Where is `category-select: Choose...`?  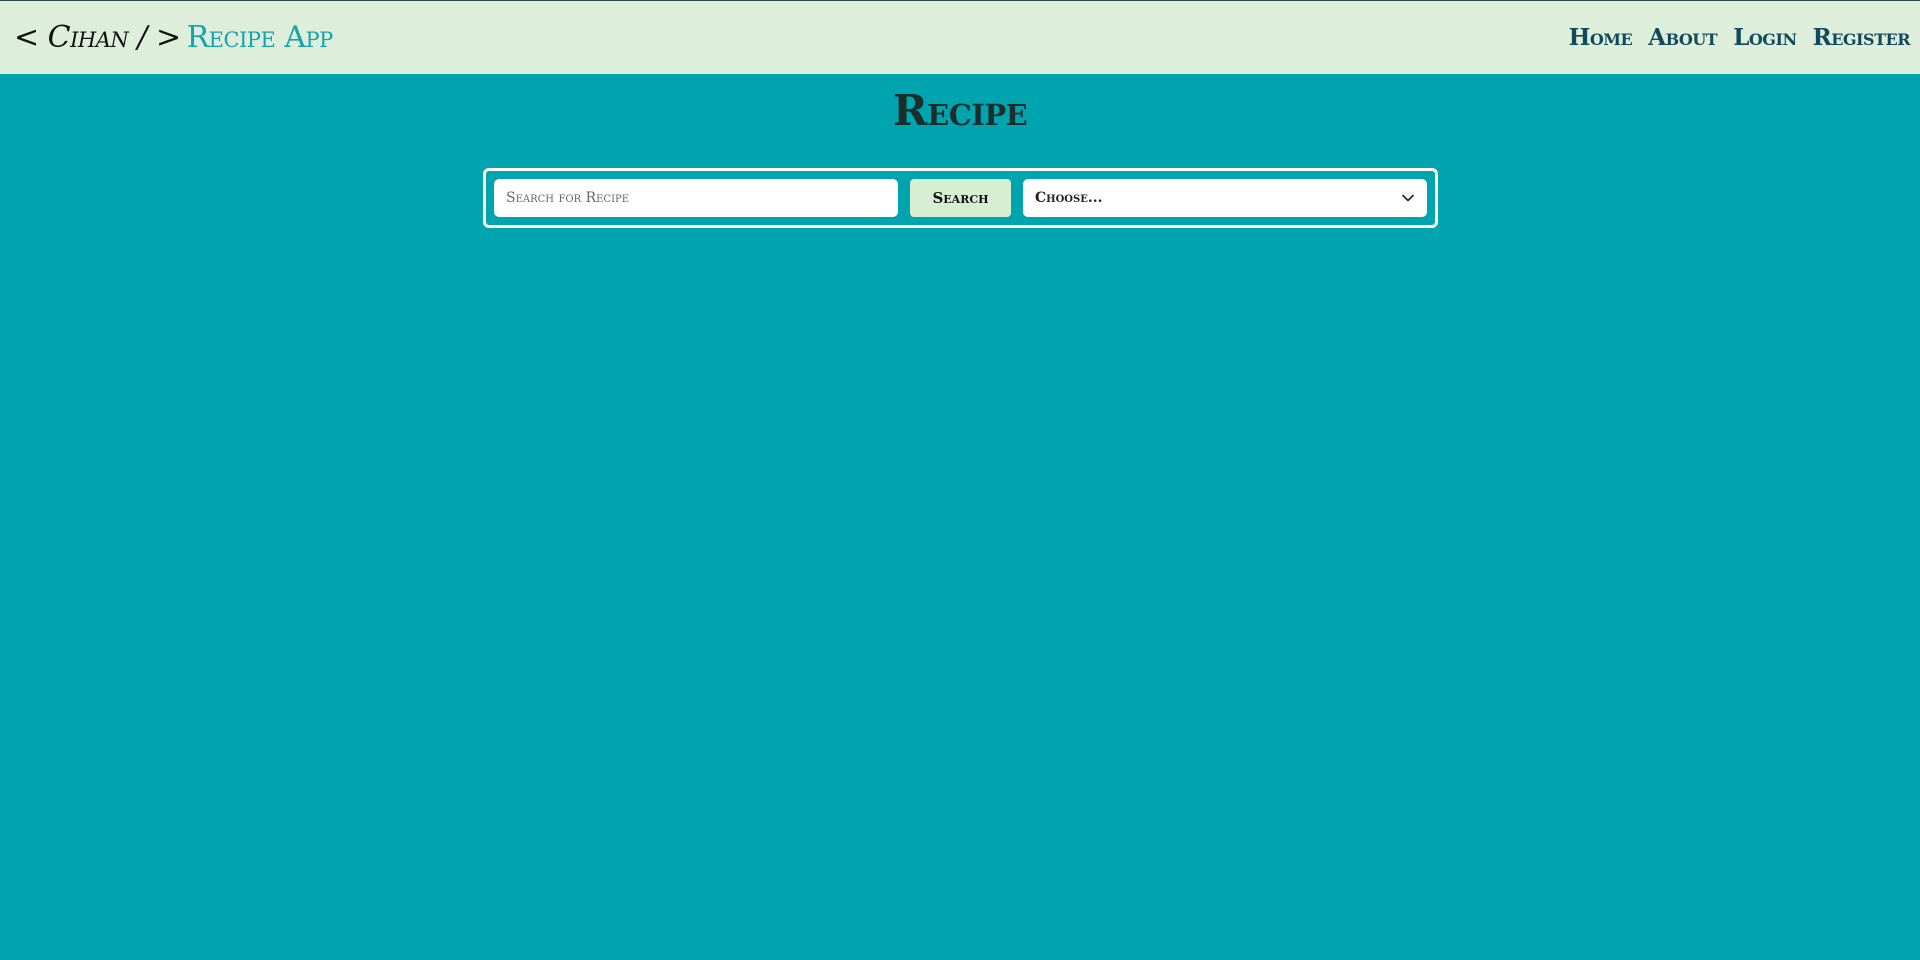 category-select: Choose... is located at coordinates (1225, 198).